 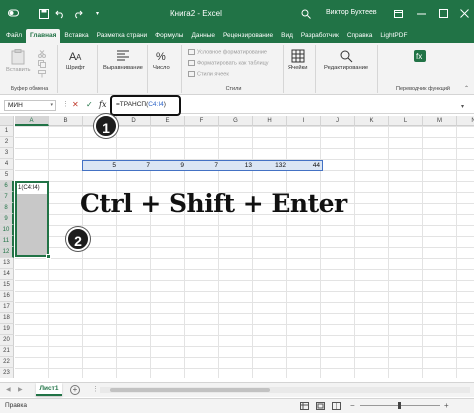 I want to click on next-sheet-icon: ▶, so click(x=20, y=389).